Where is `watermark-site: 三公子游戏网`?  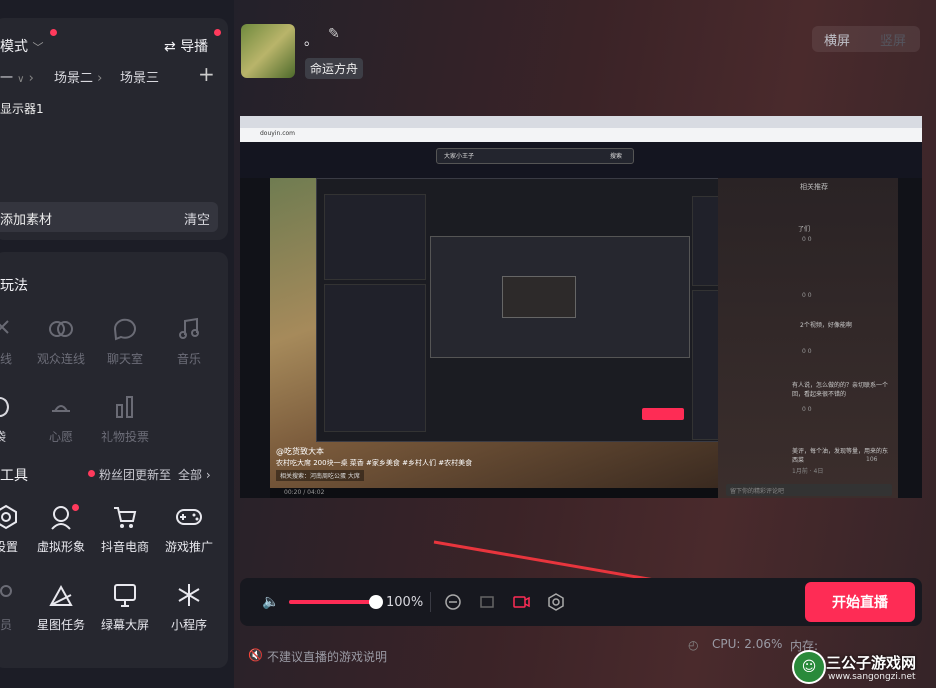 watermark-site: 三公子游戏网 is located at coordinates (871, 663).